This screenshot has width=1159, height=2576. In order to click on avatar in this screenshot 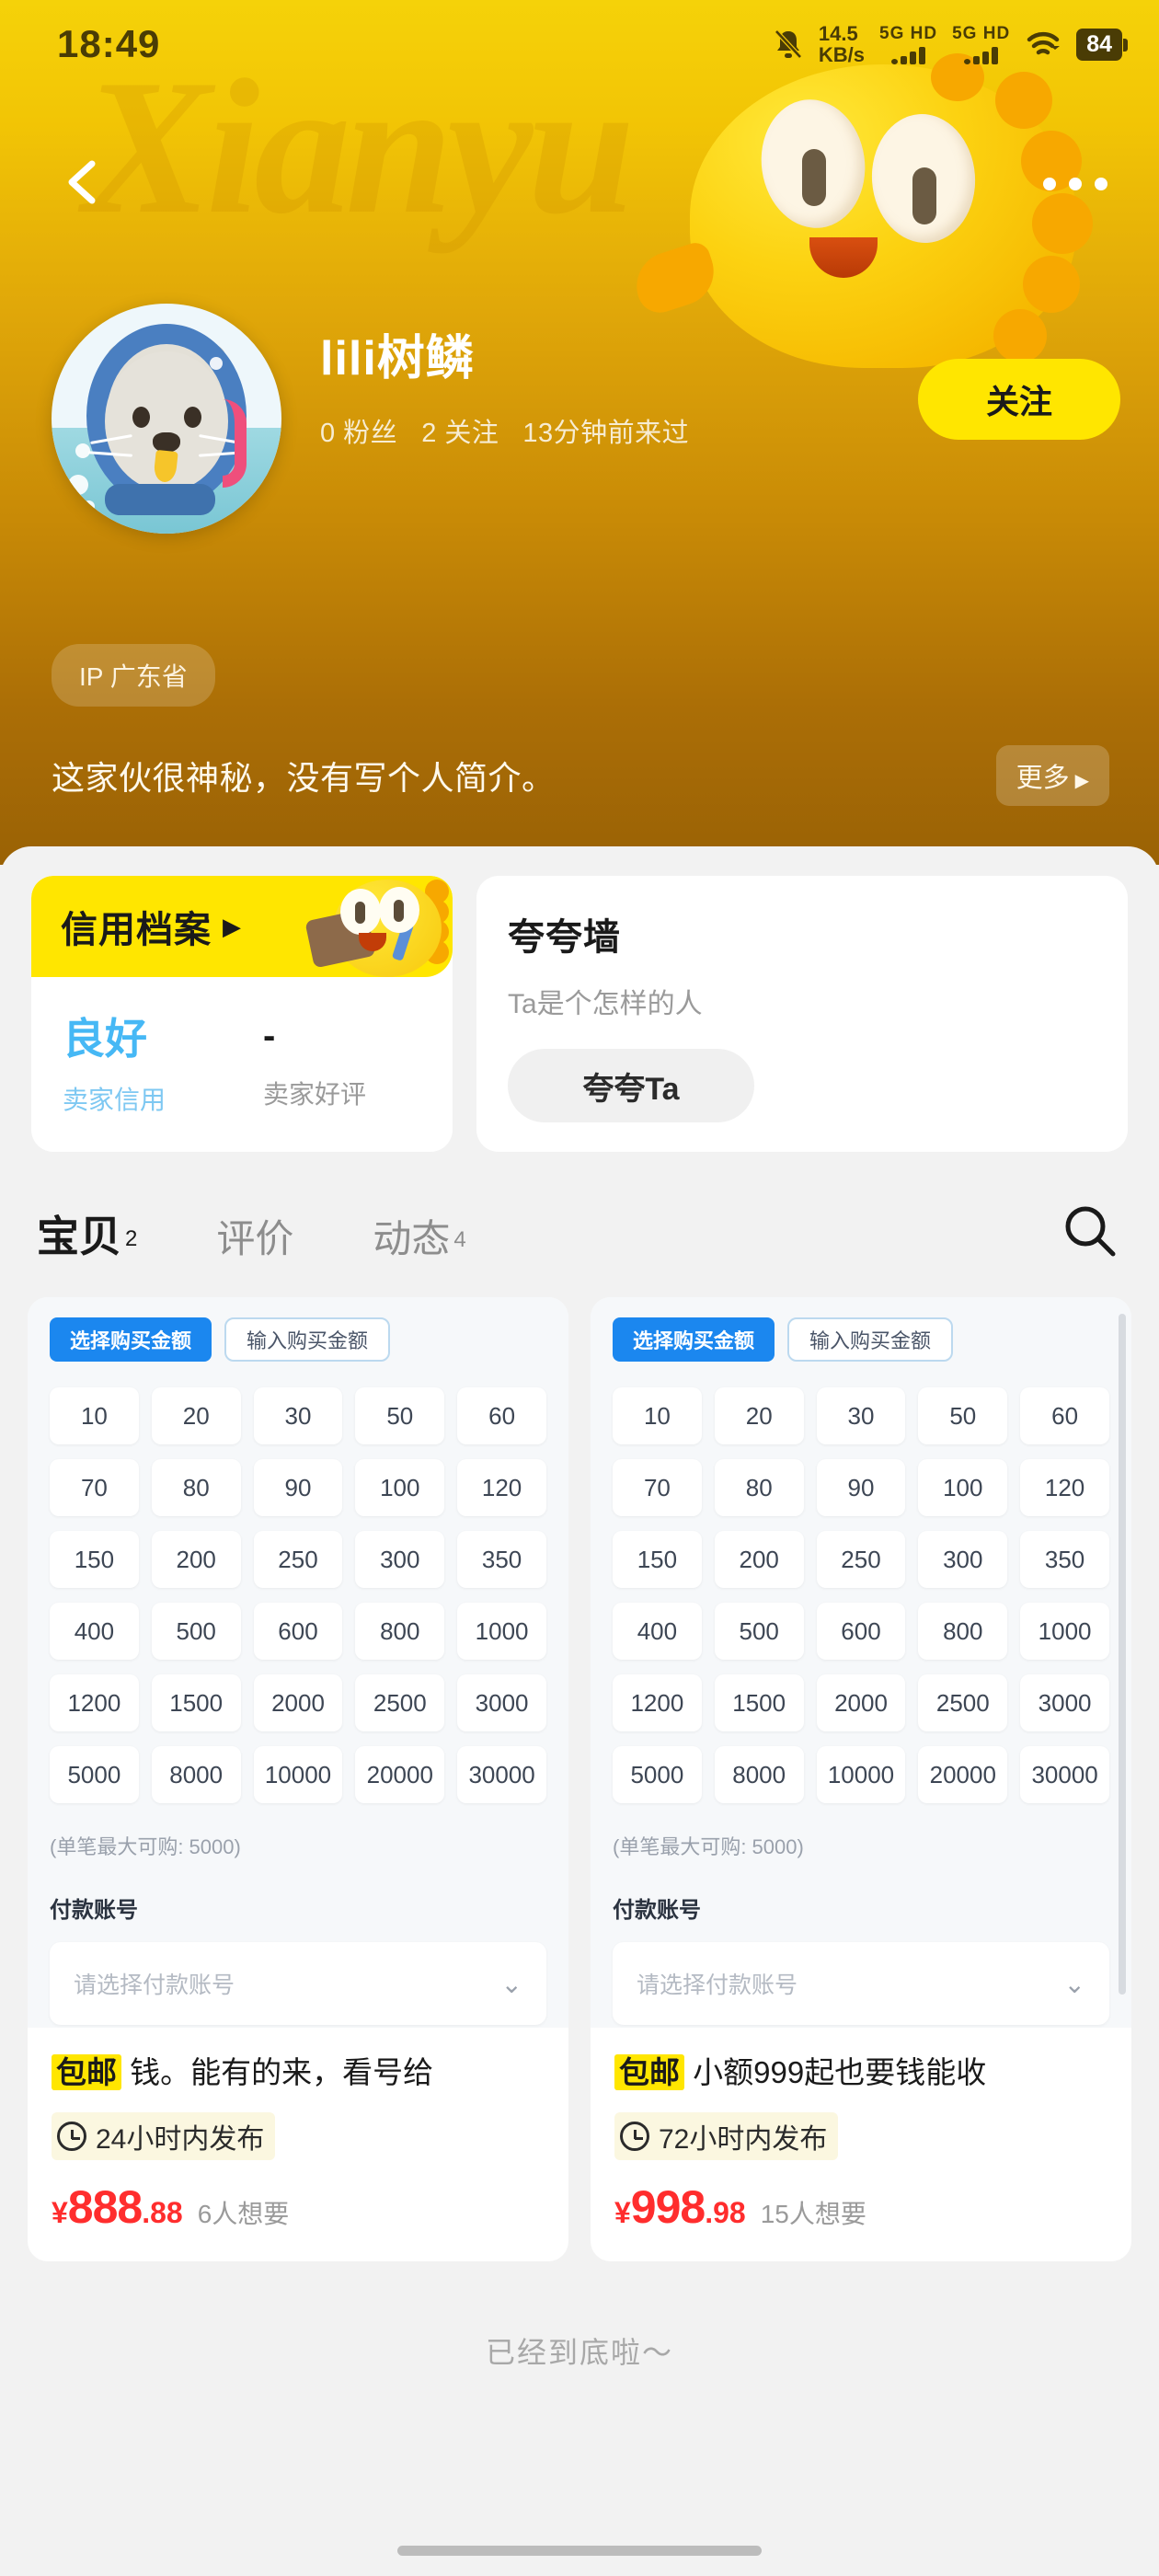, I will do `click(166, 419)`.